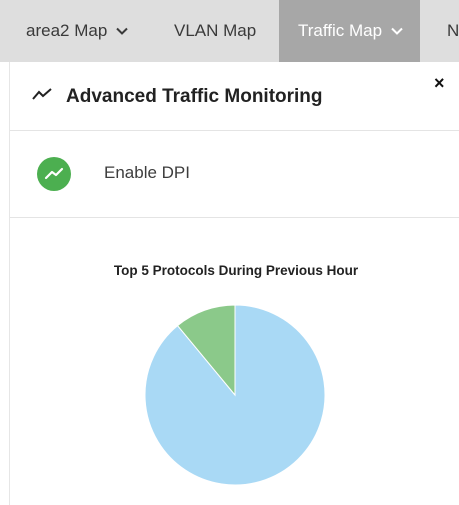 The width and height of the screenshot is (459, 505). I want to click on map-tab-bar: area2 Map VLAN Map Traffic Map N, so click(229, 31).